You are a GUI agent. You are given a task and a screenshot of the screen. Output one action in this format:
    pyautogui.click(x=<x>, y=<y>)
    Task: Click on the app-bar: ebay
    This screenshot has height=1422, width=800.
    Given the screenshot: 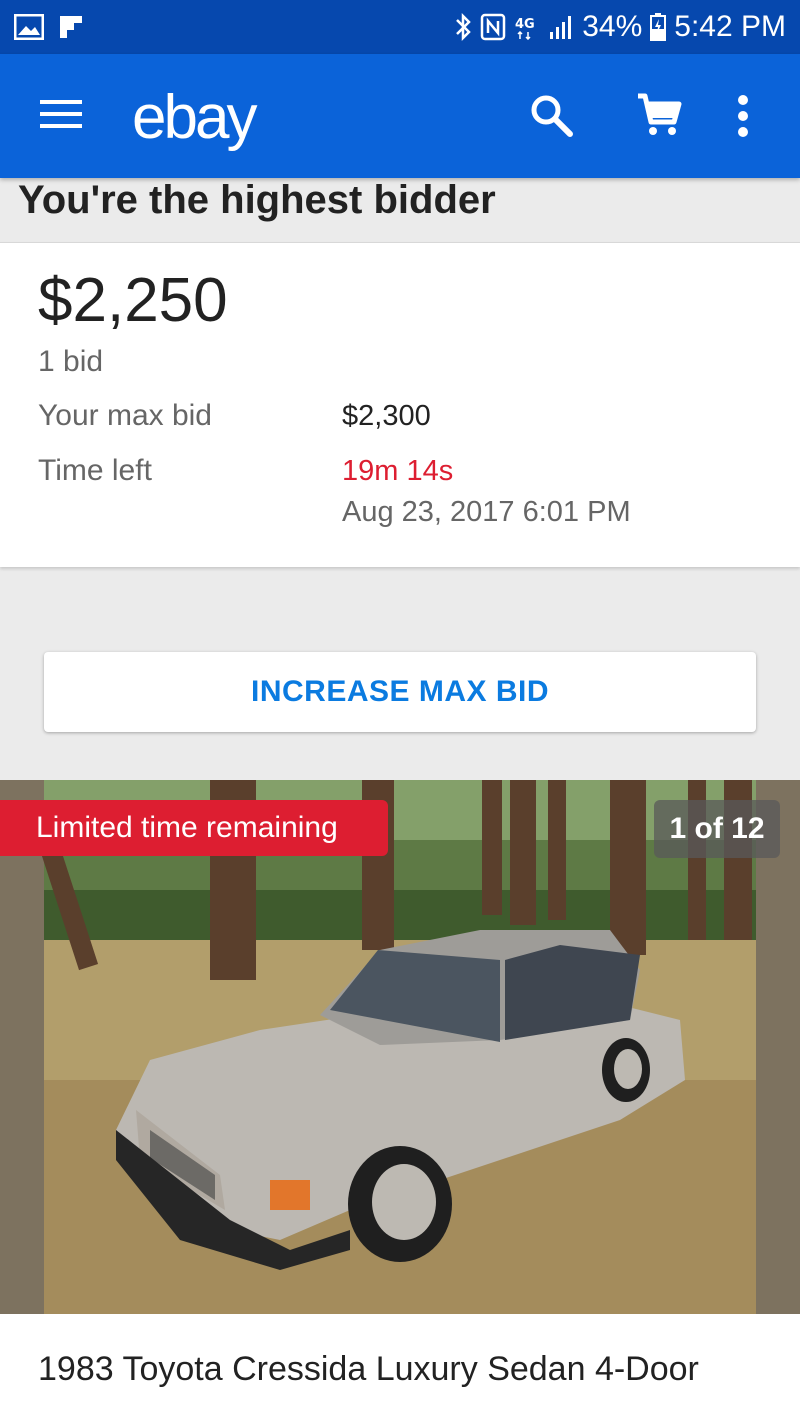 What is the action you would take?
    pyautogui.click(x=400, y=116)
    